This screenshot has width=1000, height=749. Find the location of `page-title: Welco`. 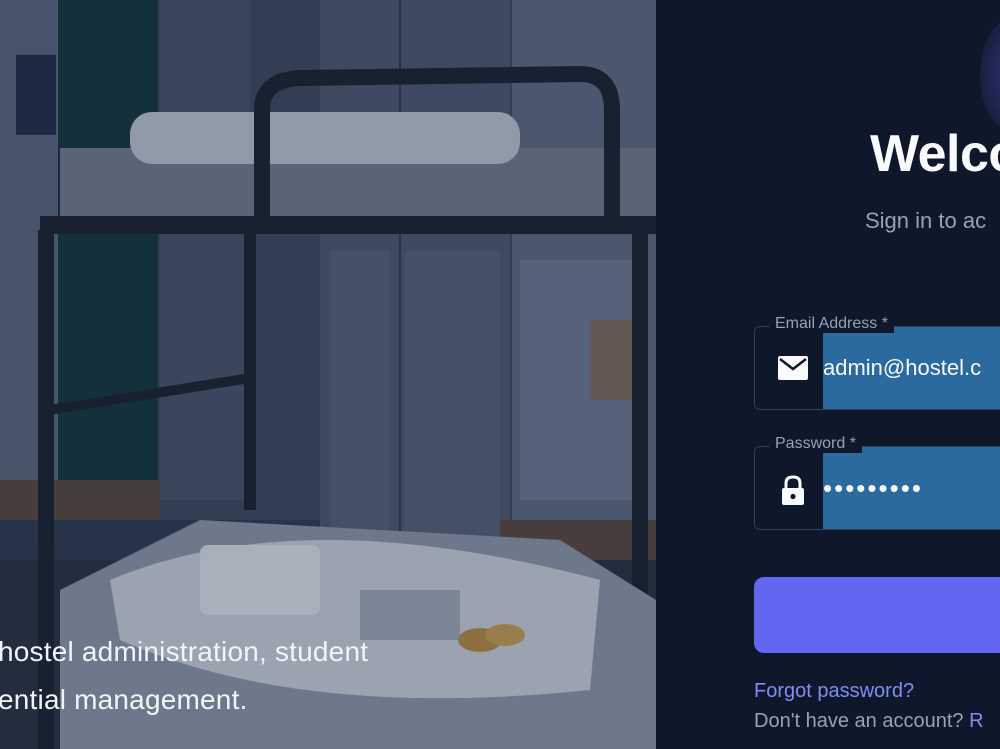

page-title: Welco is located at coordinates (935, 154).